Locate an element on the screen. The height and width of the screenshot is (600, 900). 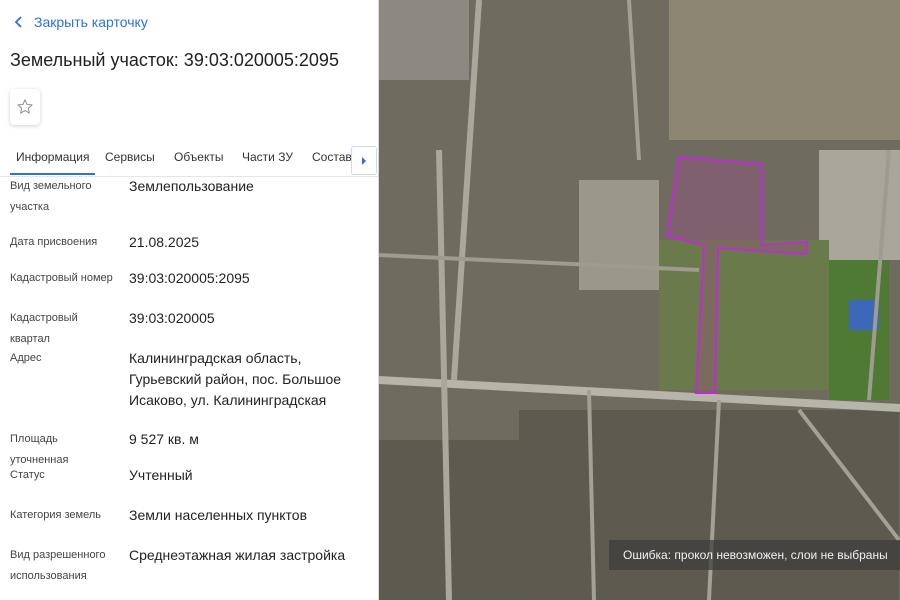
field-label: Адрес is located at coordinates (26, 358).